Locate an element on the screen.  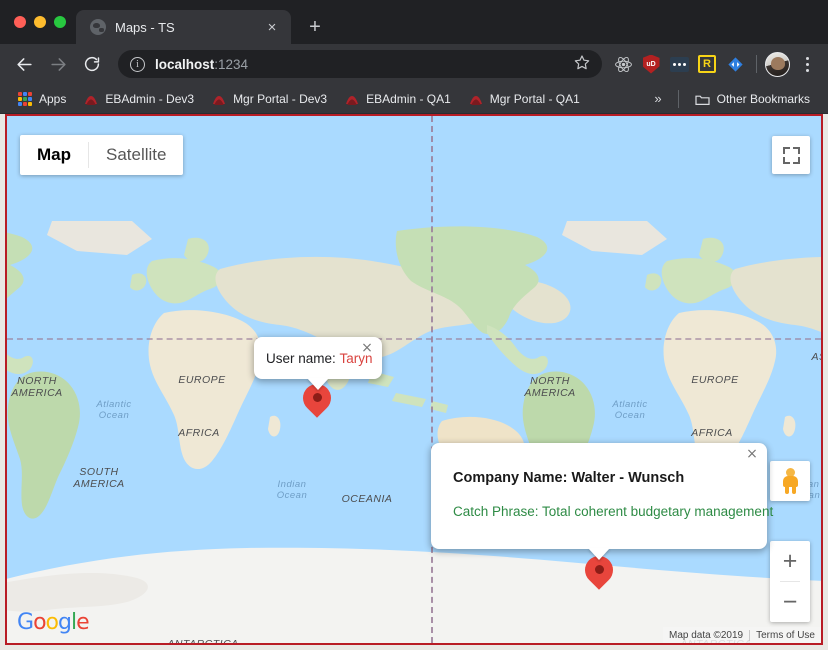
tab-strip: Maps - TS × + is located at coordinates (414, 22).